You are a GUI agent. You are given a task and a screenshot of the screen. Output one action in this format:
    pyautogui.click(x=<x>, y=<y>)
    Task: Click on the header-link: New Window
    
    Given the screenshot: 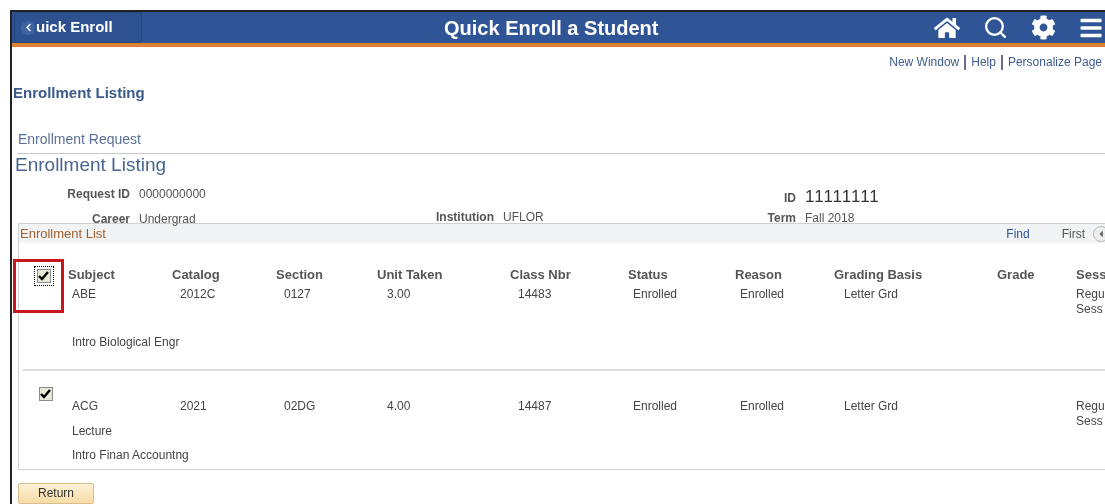 What is the action you would take?
    pyautogui.click(x=924, y=62)
    